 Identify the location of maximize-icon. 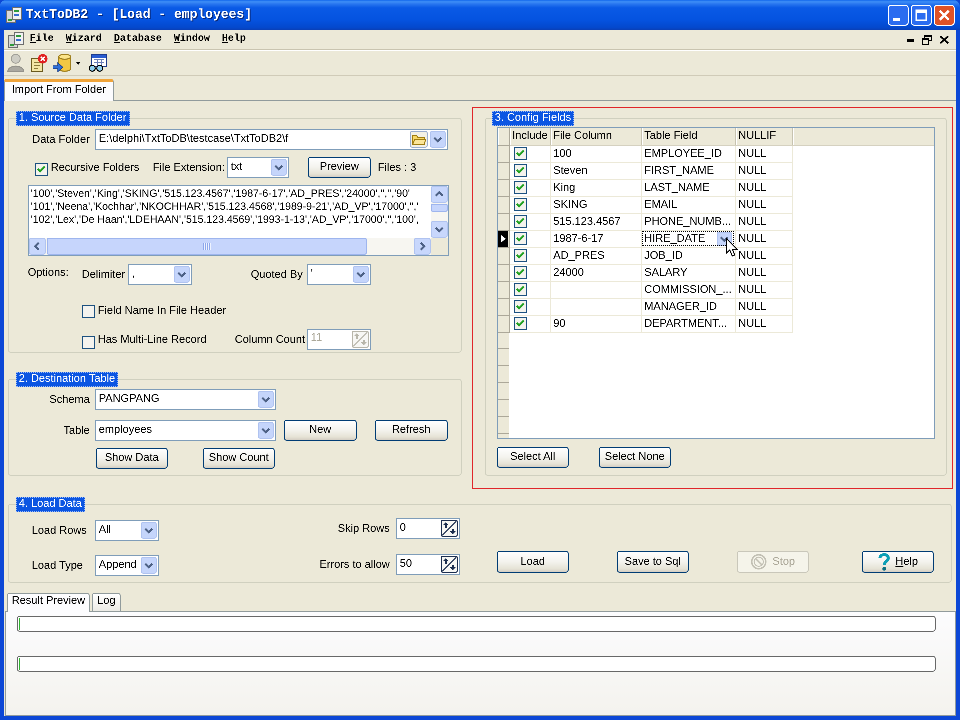
(921, 15).